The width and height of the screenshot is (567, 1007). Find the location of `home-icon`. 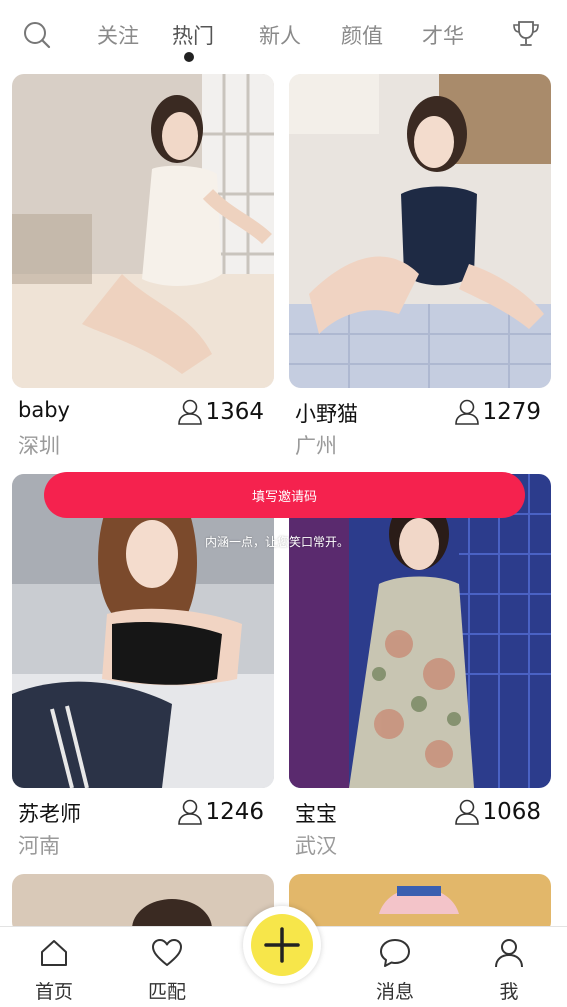

home-icon is located at coordinates (54, 953).